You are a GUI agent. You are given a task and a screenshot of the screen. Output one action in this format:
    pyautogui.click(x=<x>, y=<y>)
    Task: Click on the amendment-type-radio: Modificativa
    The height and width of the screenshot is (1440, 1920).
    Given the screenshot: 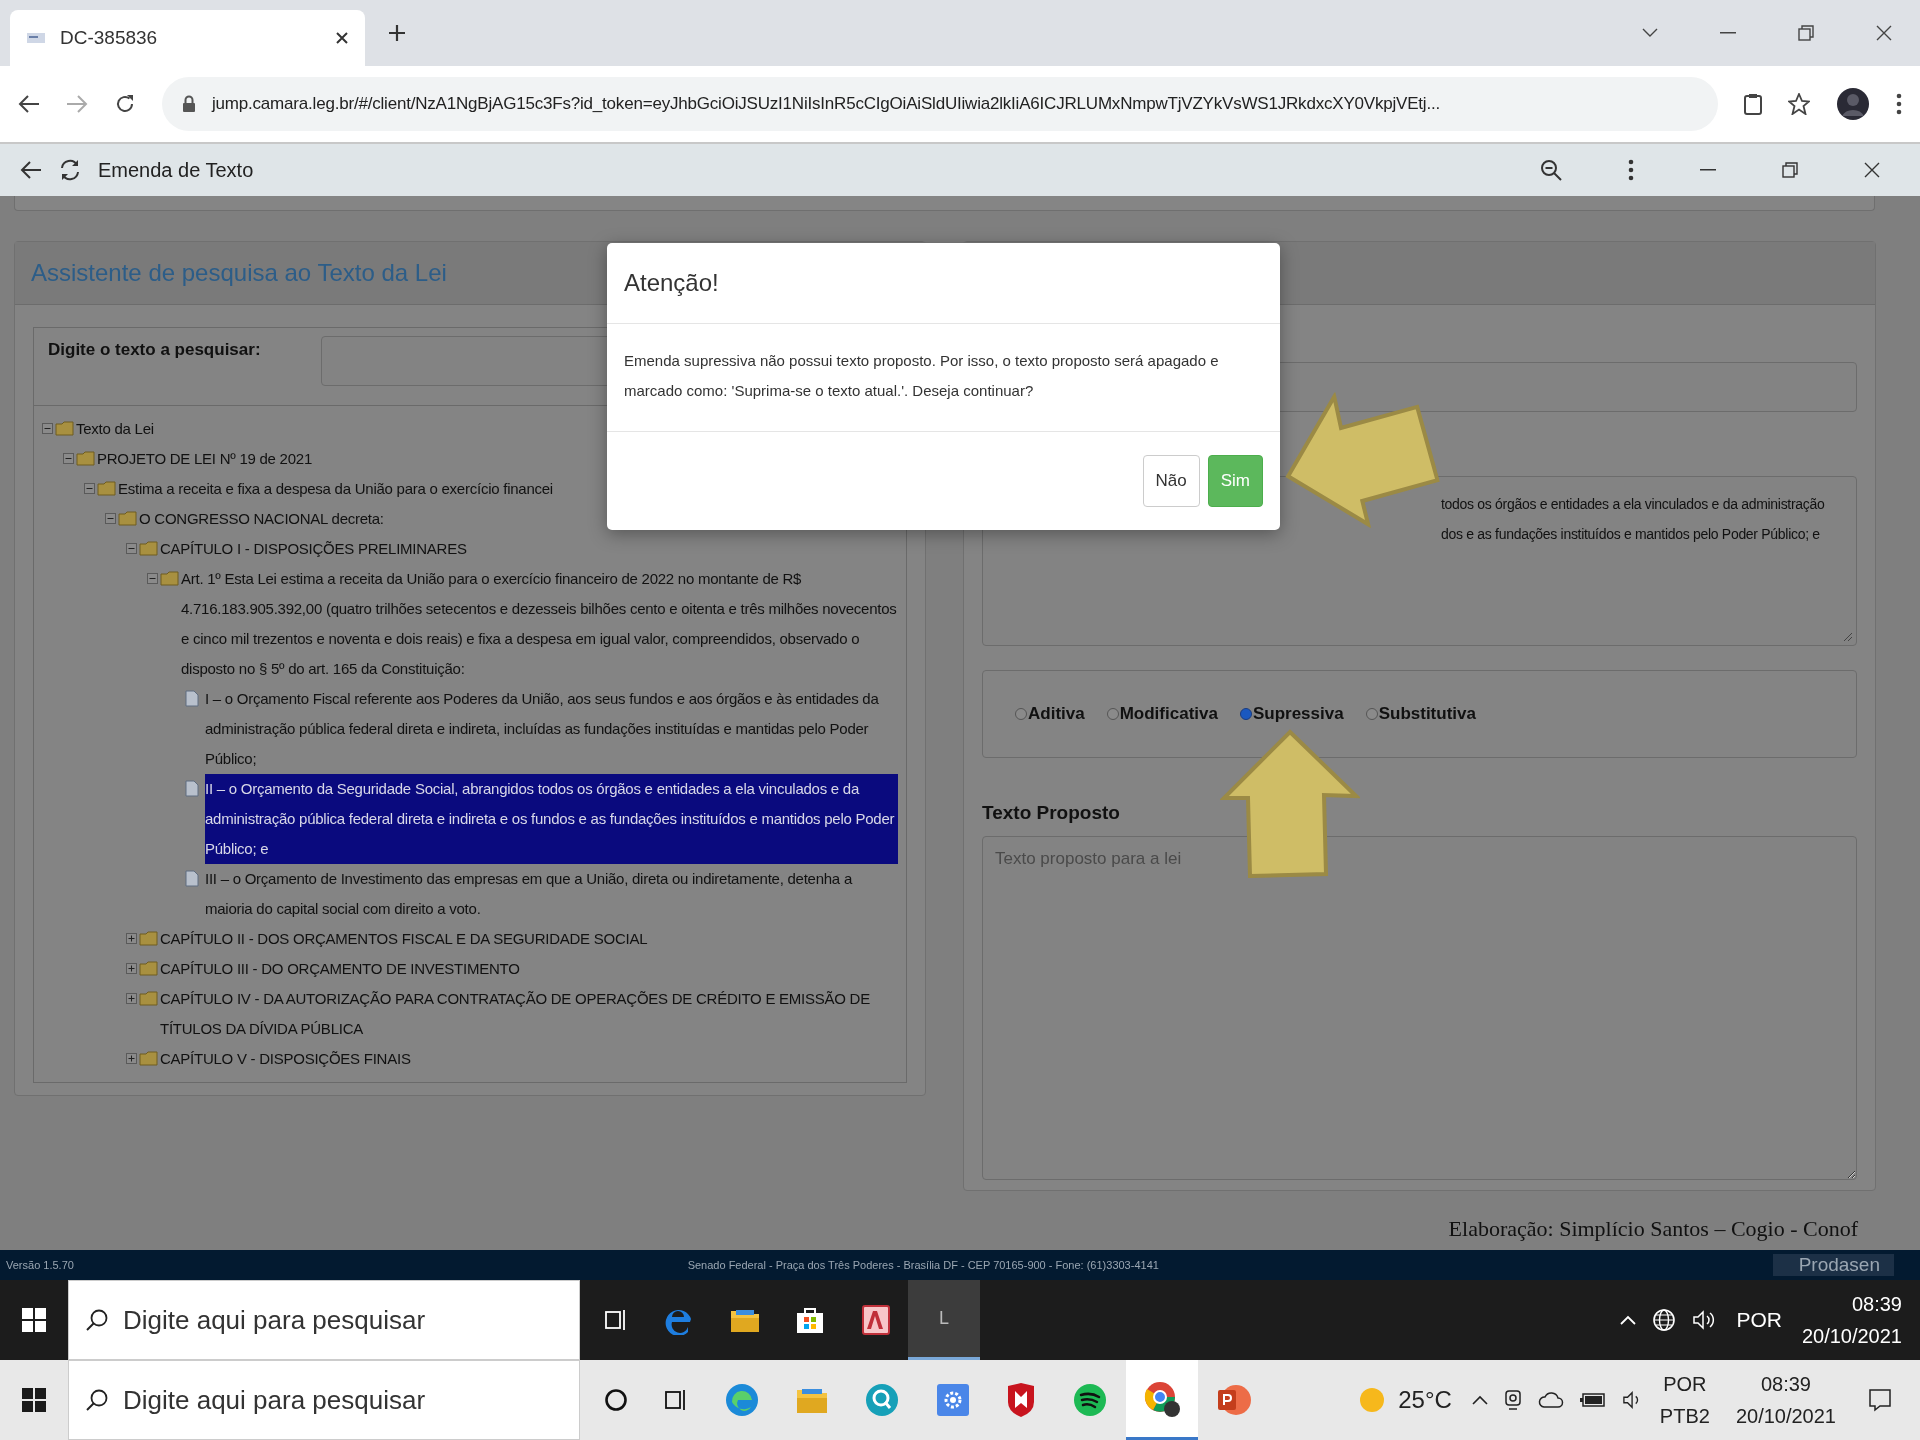 What is the action you would take?
    pyautogui.click(x=1162, y=714)
    